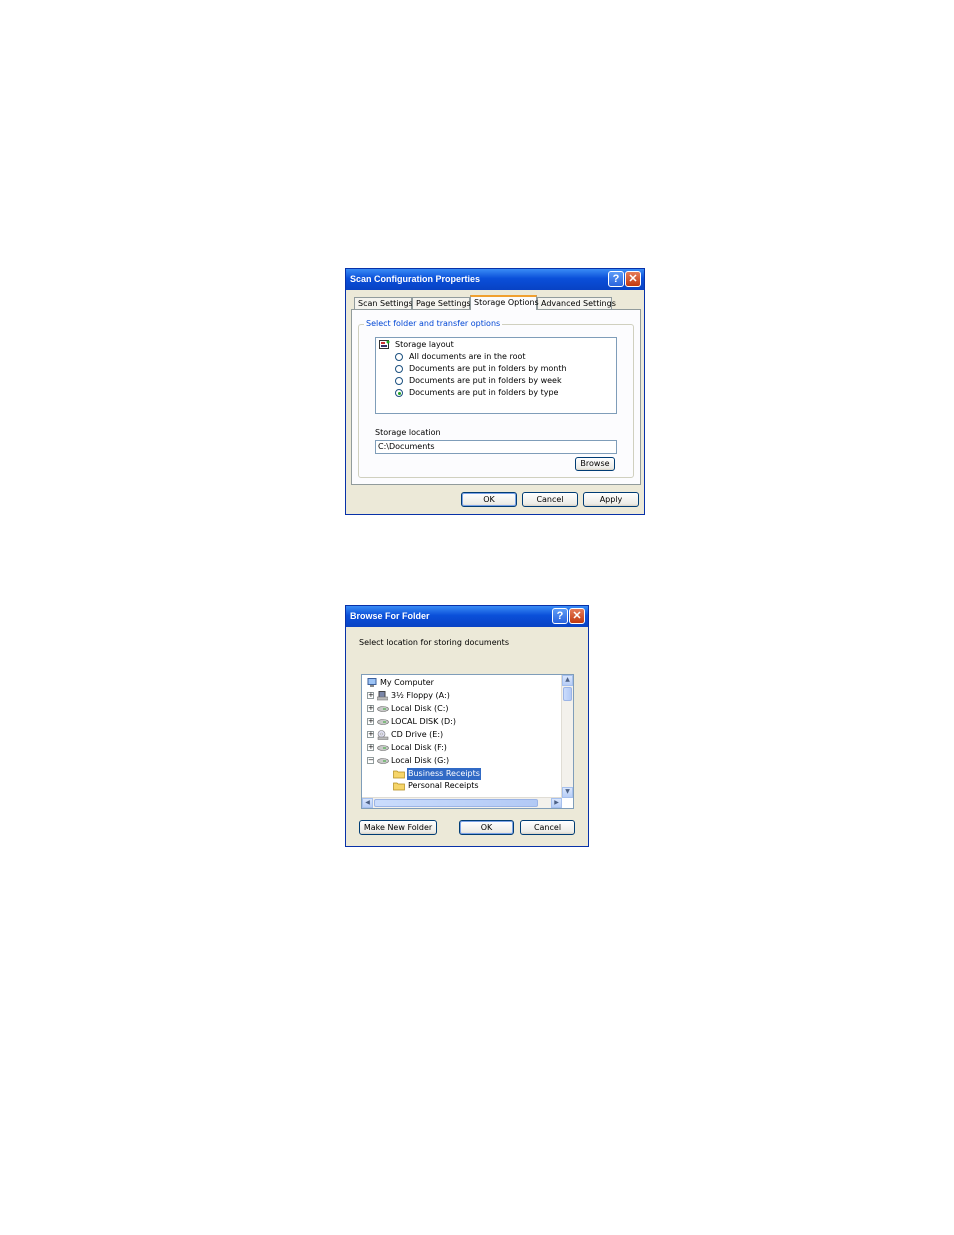 This screenshot has height=1235, width=954. I want to click on storage-location-input: C:\Documents, so click(496, 447).